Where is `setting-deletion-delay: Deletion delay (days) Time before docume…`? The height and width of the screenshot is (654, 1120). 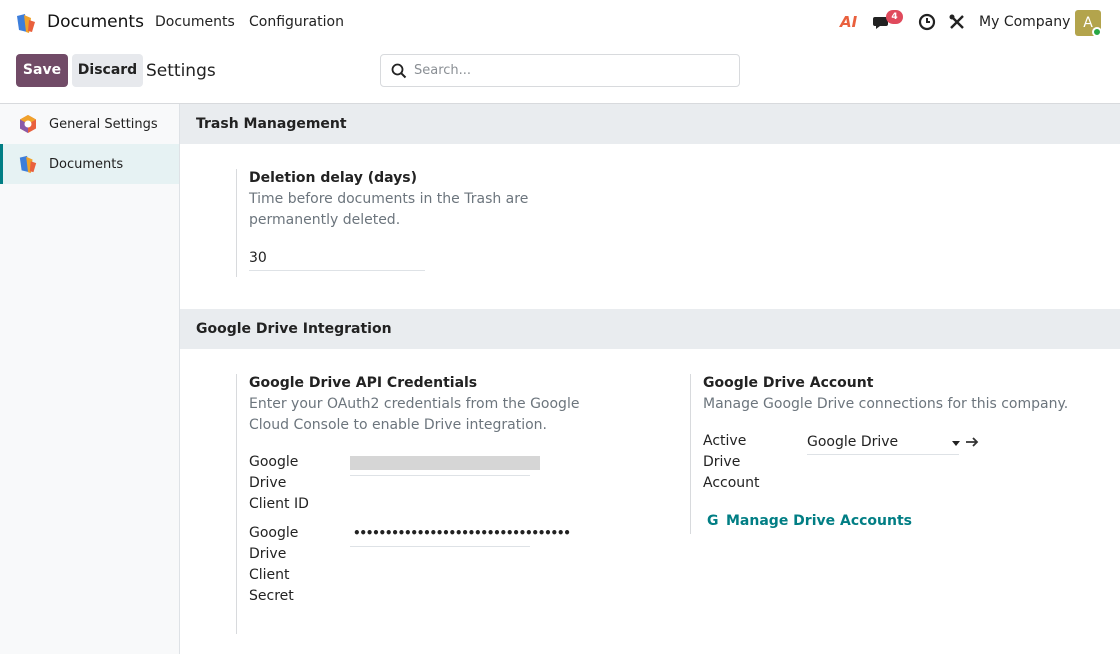
setting-deletion-delay: Deletion delay (days) Time before docume… is located at coordinates (436, 223).